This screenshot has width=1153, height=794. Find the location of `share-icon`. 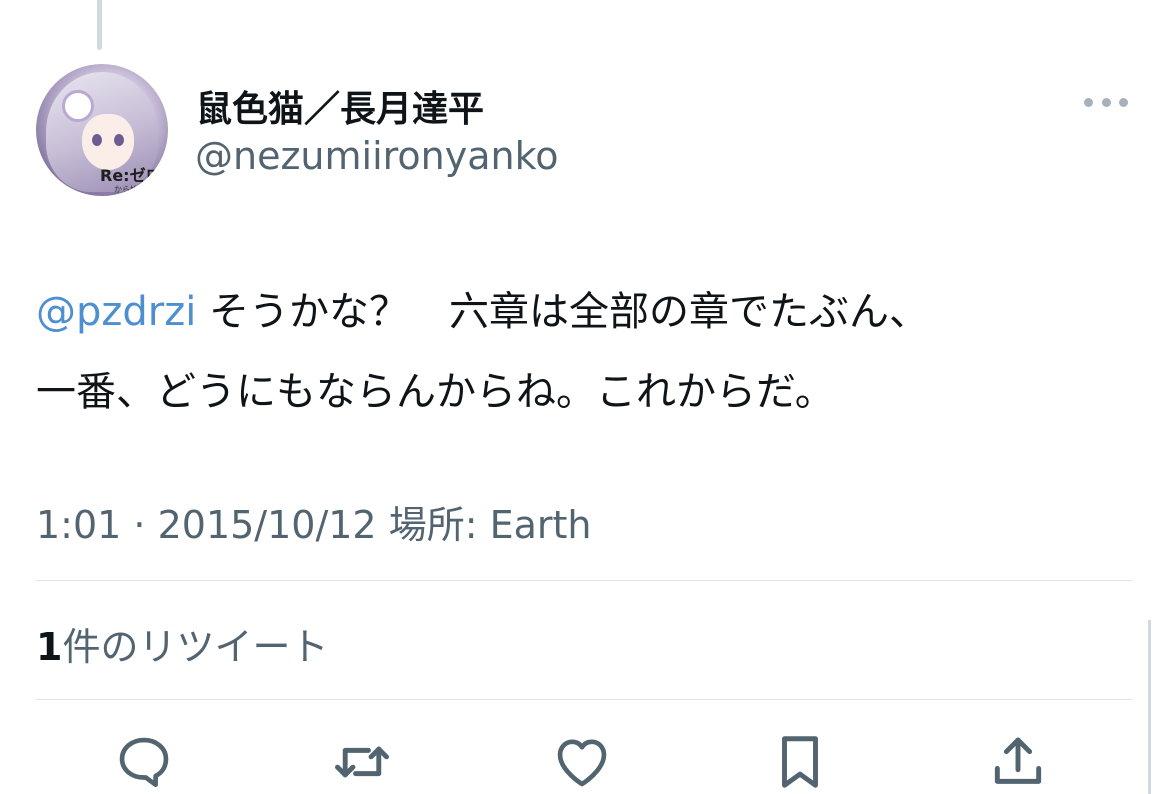

share-icon is located at coordinates (1018, 760).